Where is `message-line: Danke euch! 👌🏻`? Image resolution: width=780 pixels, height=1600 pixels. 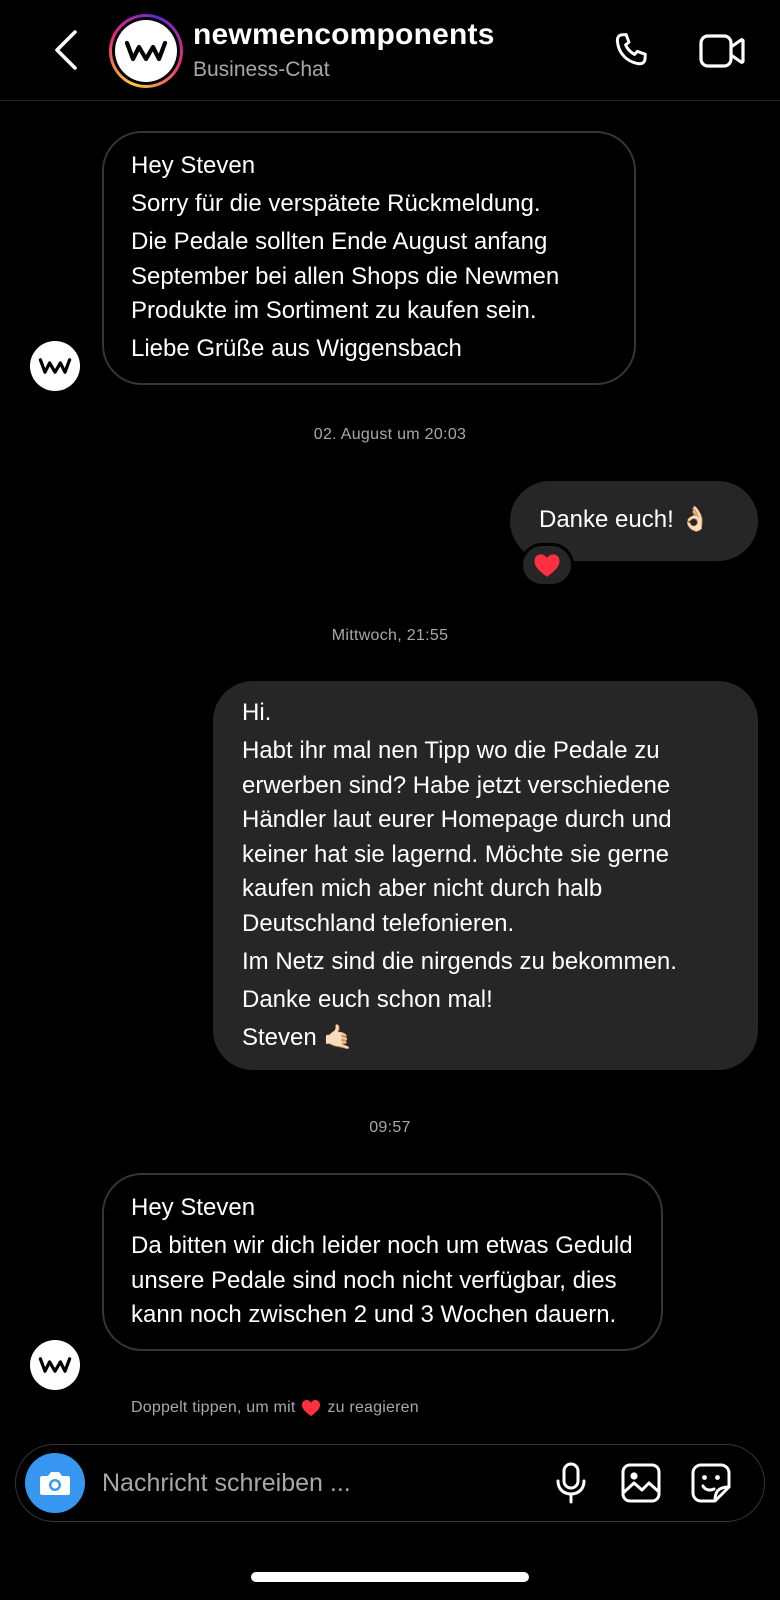
message-line: Danke euch! 👌🏻 is located at coordinates (625, 519).